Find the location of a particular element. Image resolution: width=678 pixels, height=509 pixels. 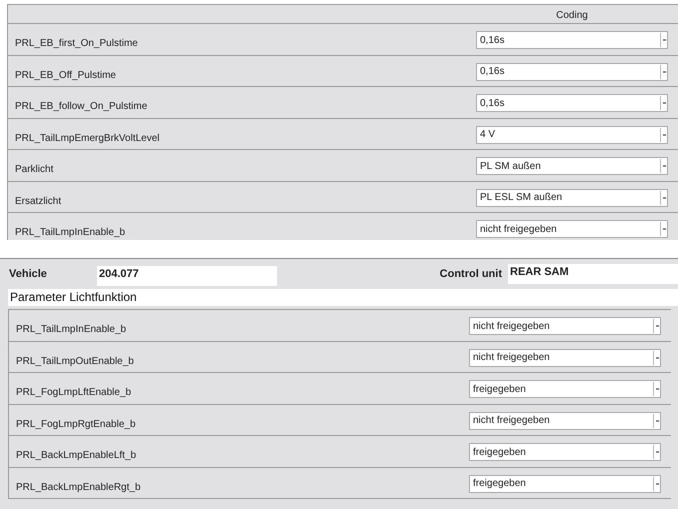

parameter-name: PRL_TailLmpOutEnable_b is located at coordinates (75, 361).